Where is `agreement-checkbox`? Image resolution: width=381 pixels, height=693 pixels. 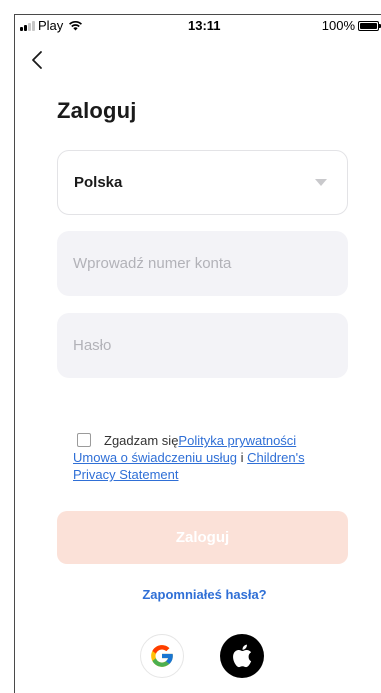 agreement-checkbox is located at coordinates (84, 440).